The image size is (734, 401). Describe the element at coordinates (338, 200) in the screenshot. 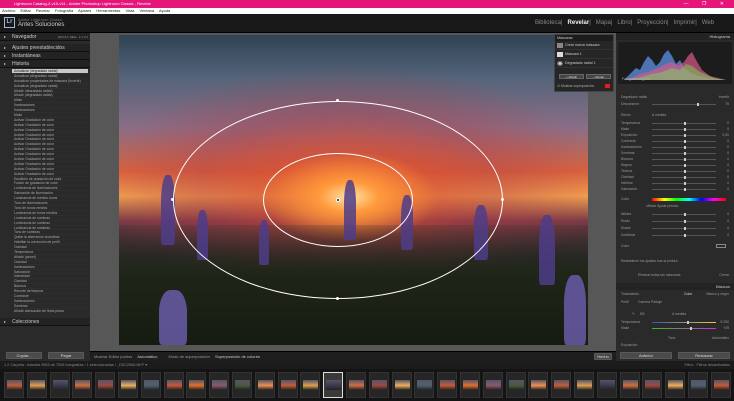

I see `mask-pin` at that location.